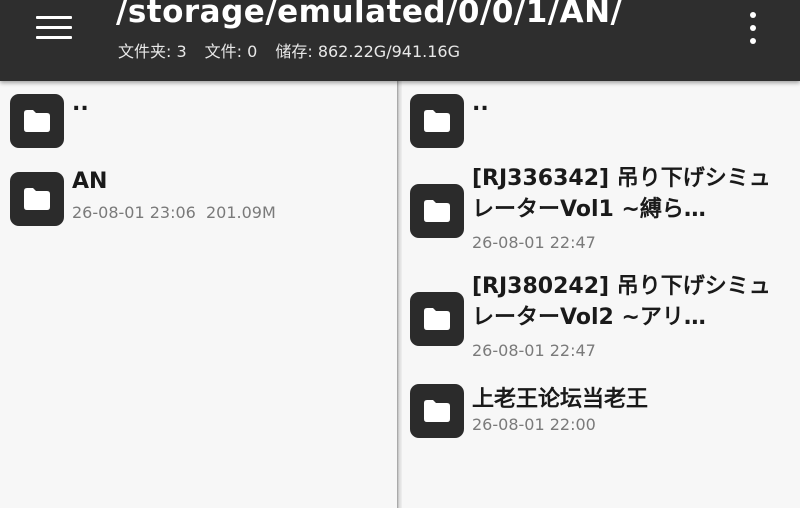  What do you see at coordinates (753, 28) in the screenshot?
I see `more-options-button` at bounding box center [753, 28].